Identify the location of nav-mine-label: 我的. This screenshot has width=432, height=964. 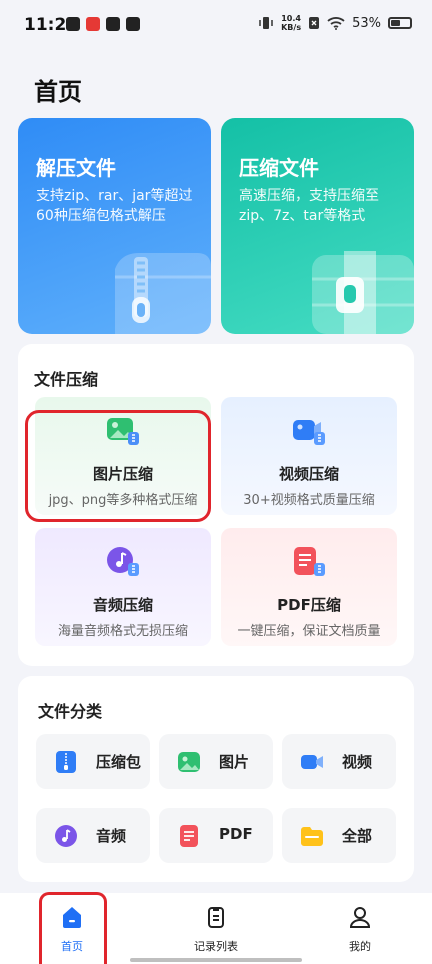
(360, 946).